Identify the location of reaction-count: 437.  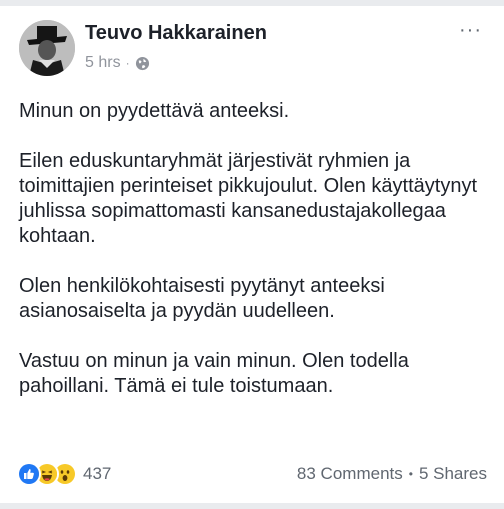
(97, 474).